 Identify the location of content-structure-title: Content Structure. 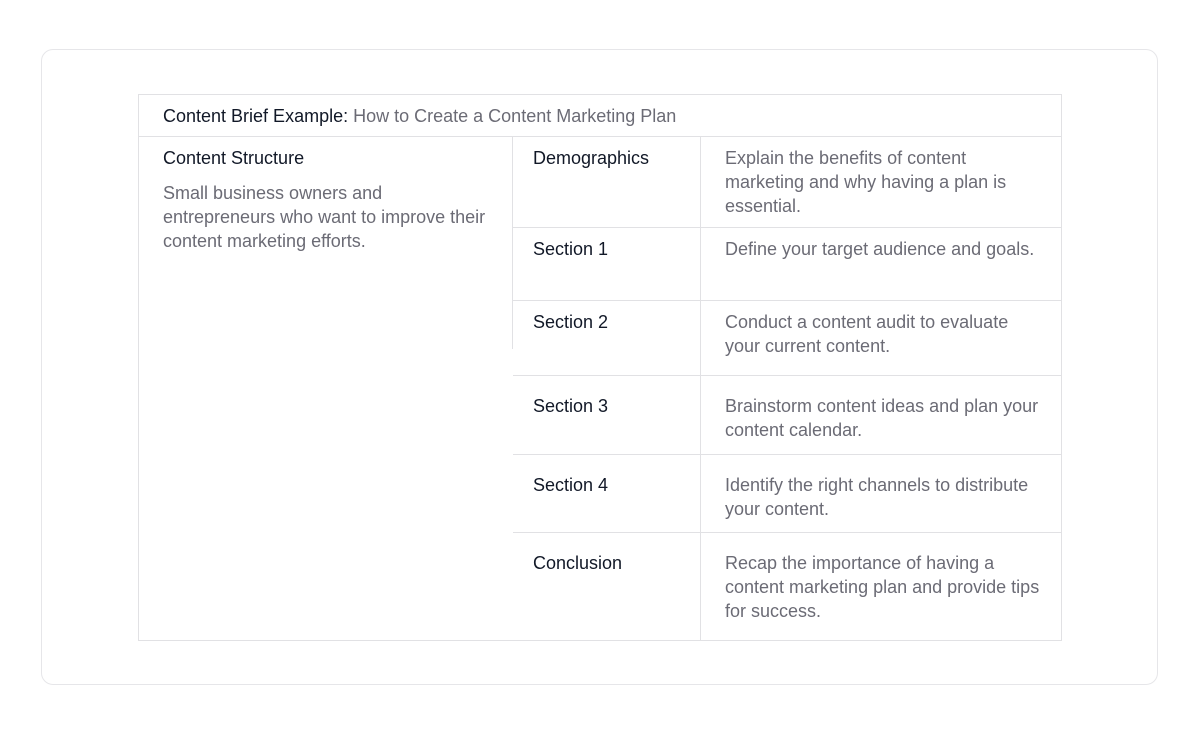
(234, 158).